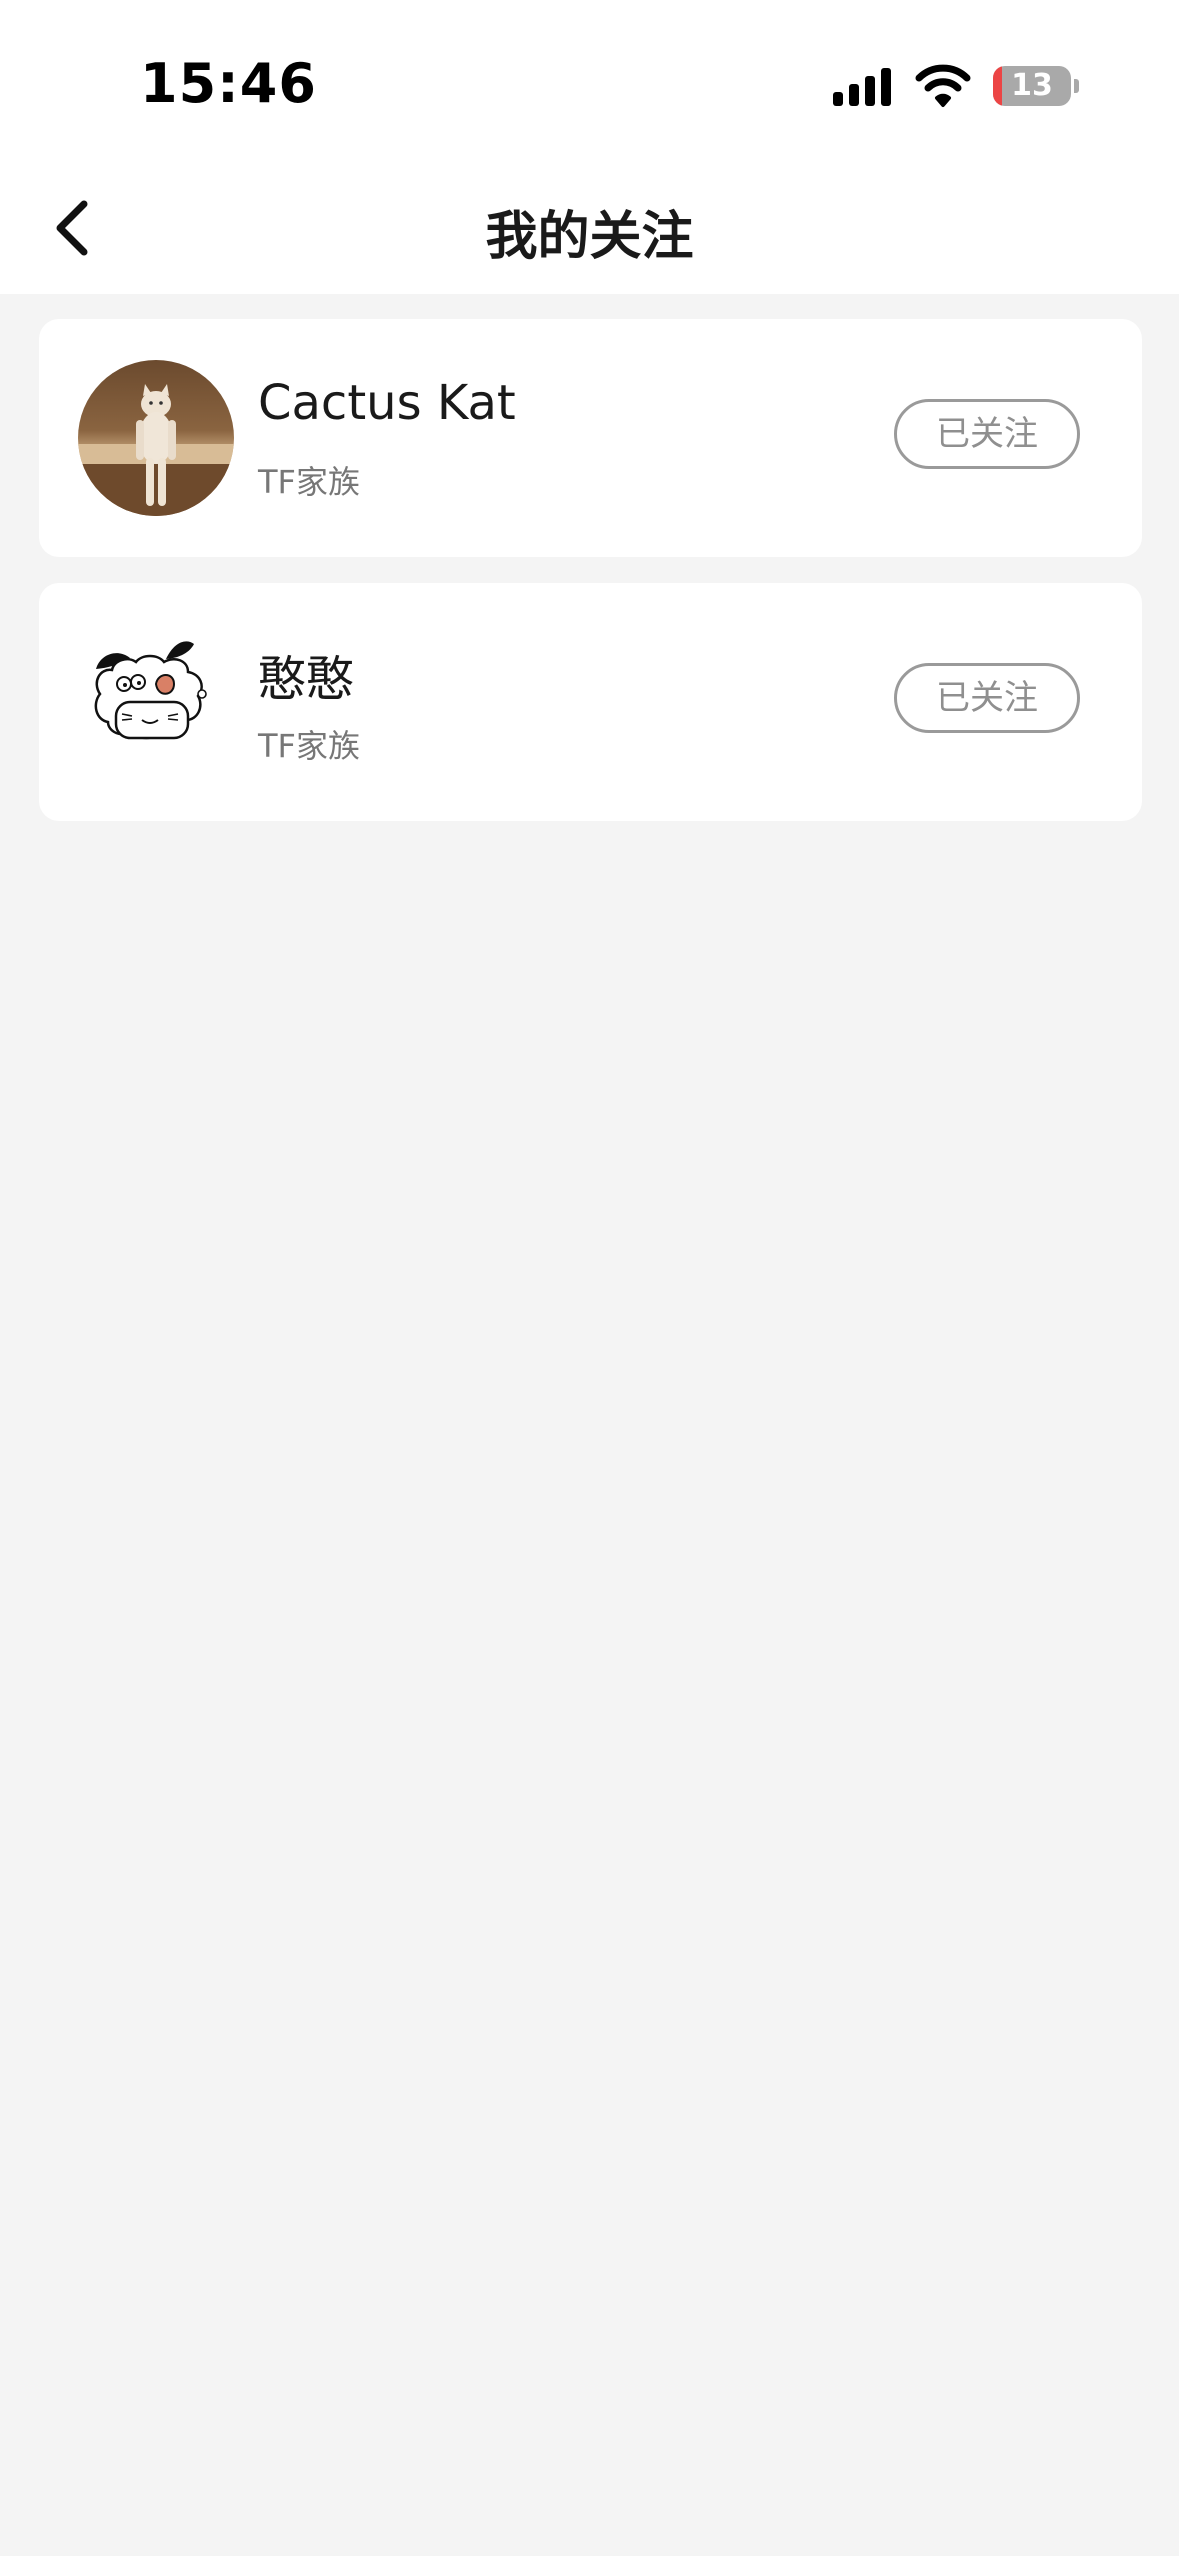 The width and height of the screenshot is (1179, 2556). I want to click on following-item: 憨憨 TF家族 已关注, so click(590, 702).